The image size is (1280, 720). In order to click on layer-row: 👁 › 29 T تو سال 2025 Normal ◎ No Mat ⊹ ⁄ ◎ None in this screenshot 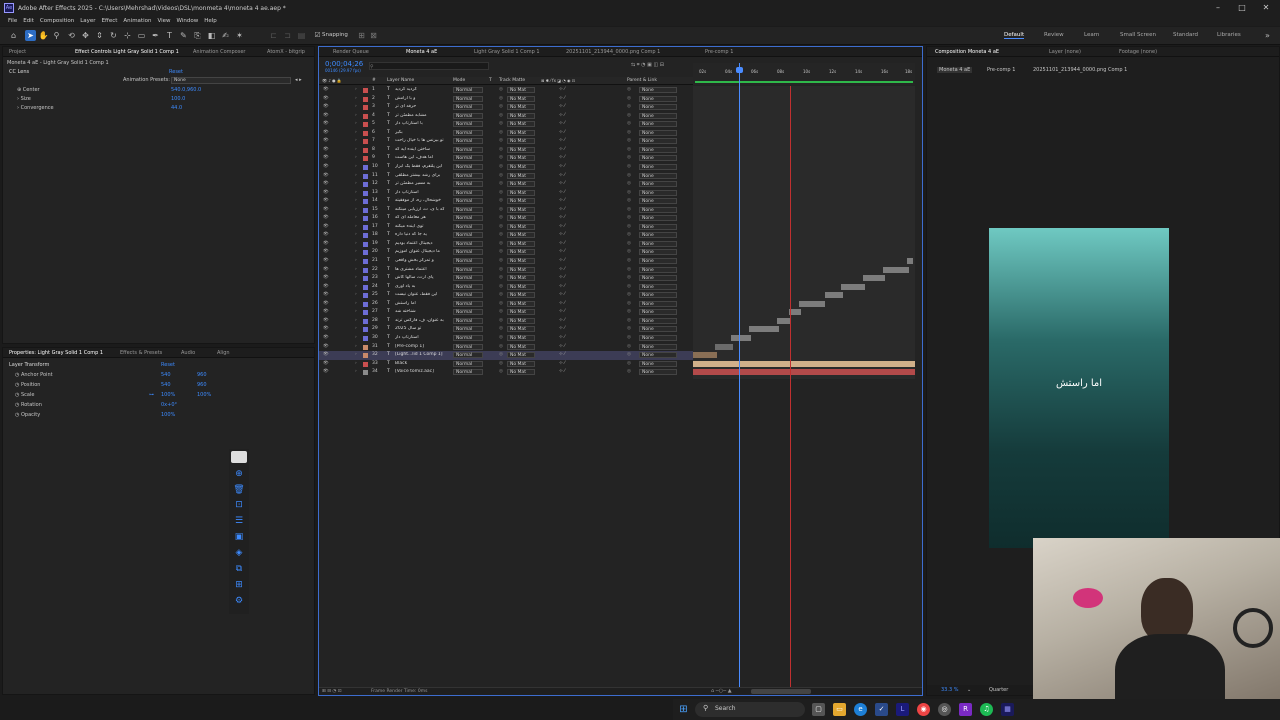, I will do `click(506, 329)`.